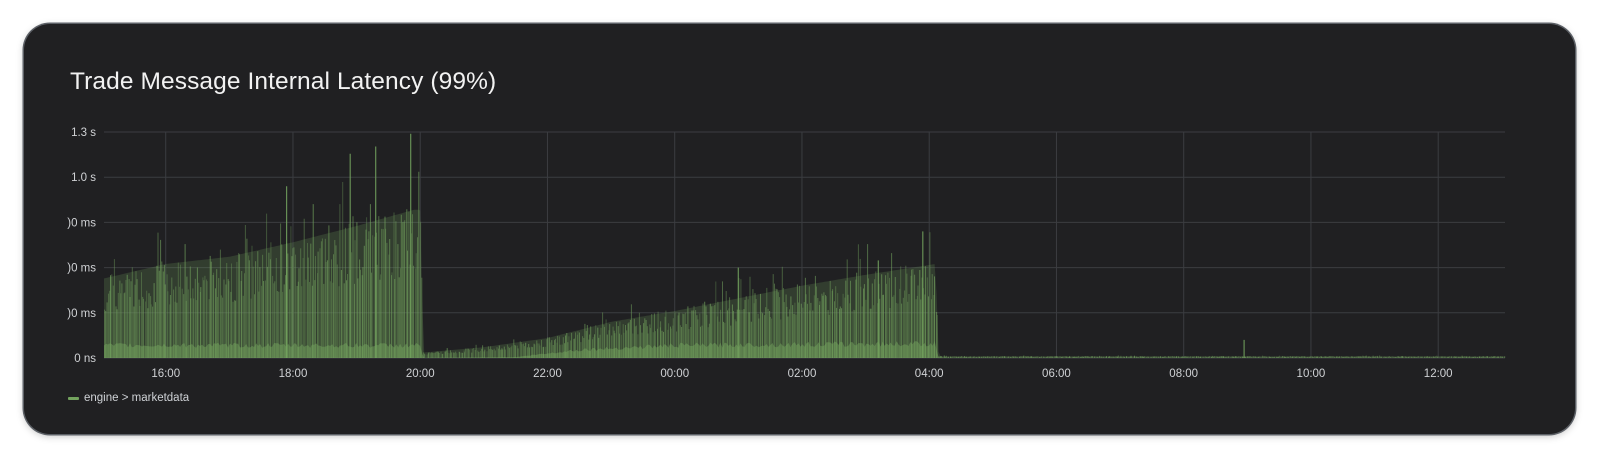  I want to click on x-tick-label-3: 22:00, so click(547, 374).